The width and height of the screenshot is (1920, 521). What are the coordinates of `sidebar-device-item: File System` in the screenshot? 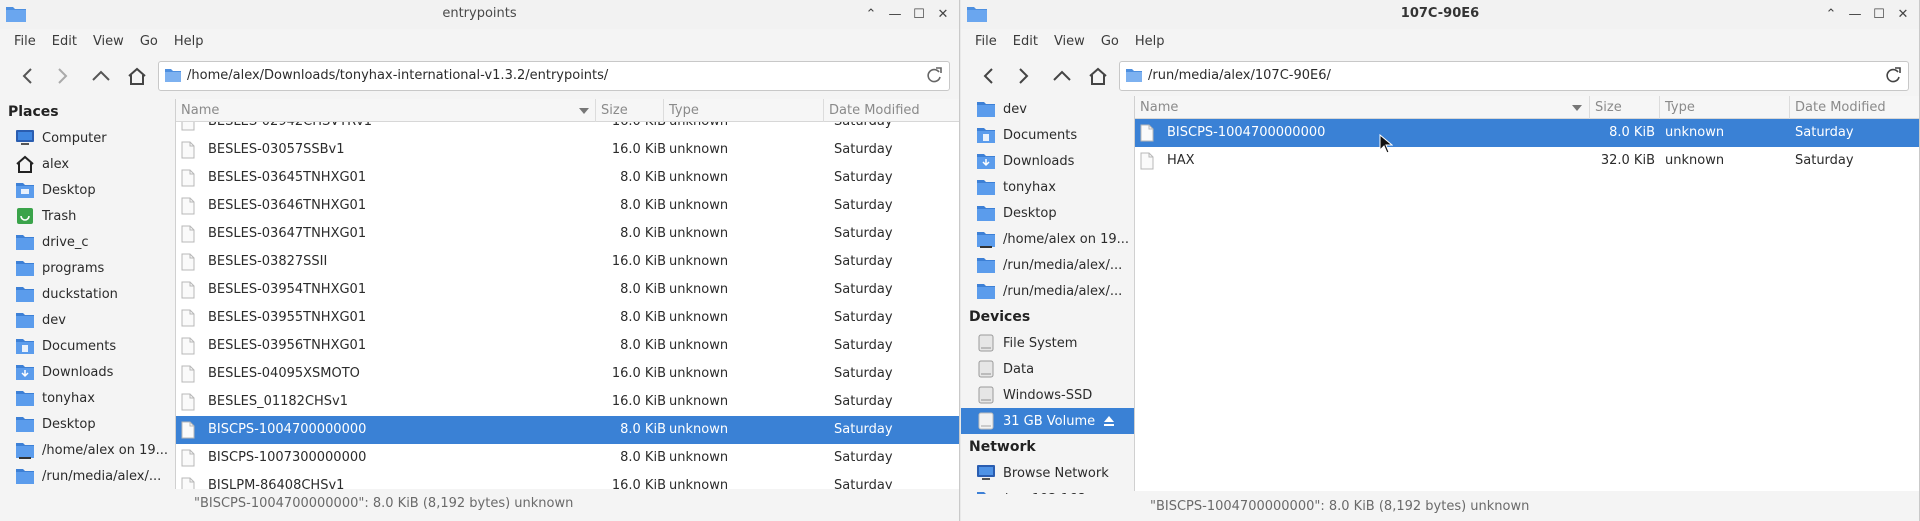 It's located at (1047, 343).